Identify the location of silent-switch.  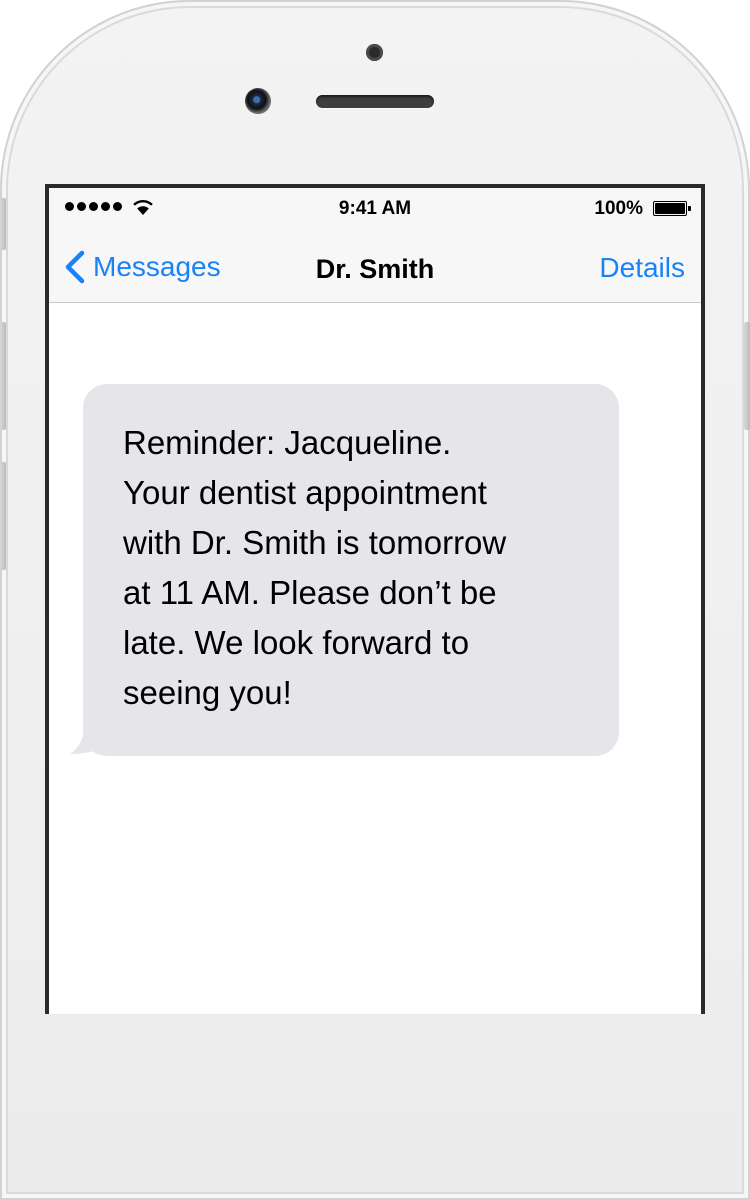
(3, 224).